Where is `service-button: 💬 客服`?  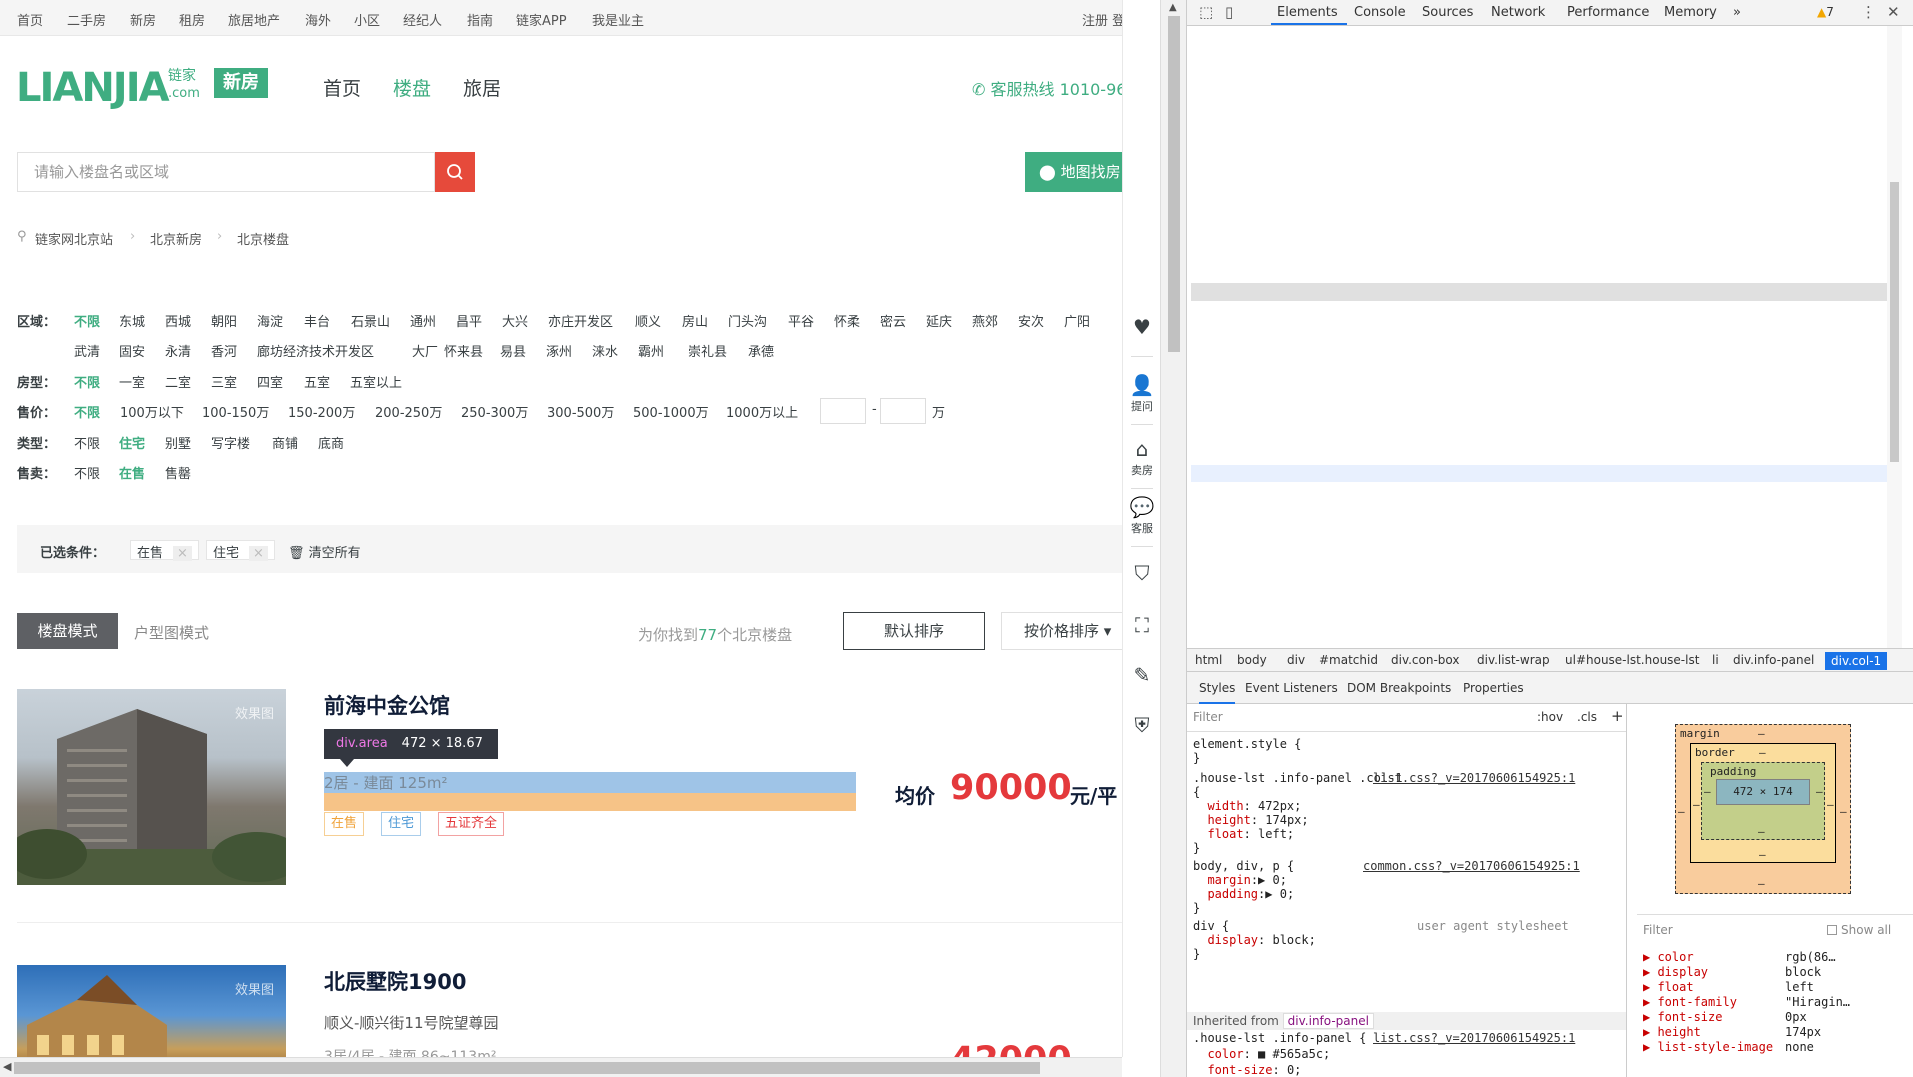 service-button: 💬 客服 is located at coordinates (1142, 516).